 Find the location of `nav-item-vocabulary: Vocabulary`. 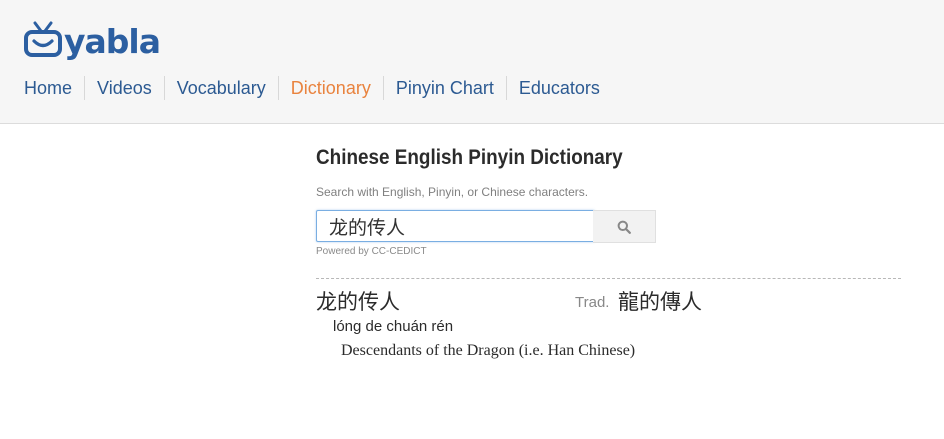

nav-item-vocabulary: Vocabulary is located at coordinates (220, 88).